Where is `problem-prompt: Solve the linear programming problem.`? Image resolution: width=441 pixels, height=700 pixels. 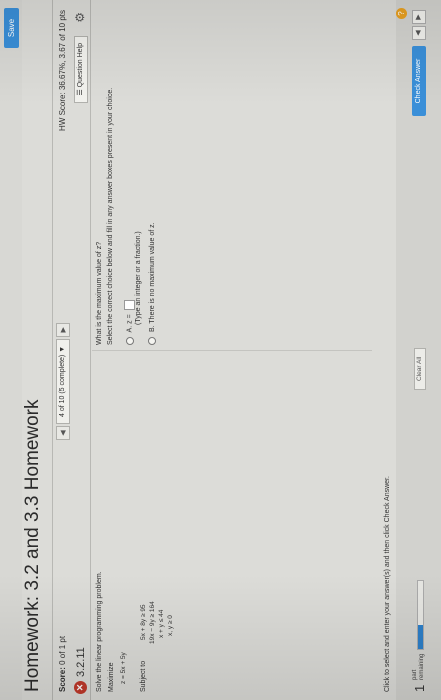 problem-prompt: Solve the linear programming problem. is located at coordinates (99, 631).